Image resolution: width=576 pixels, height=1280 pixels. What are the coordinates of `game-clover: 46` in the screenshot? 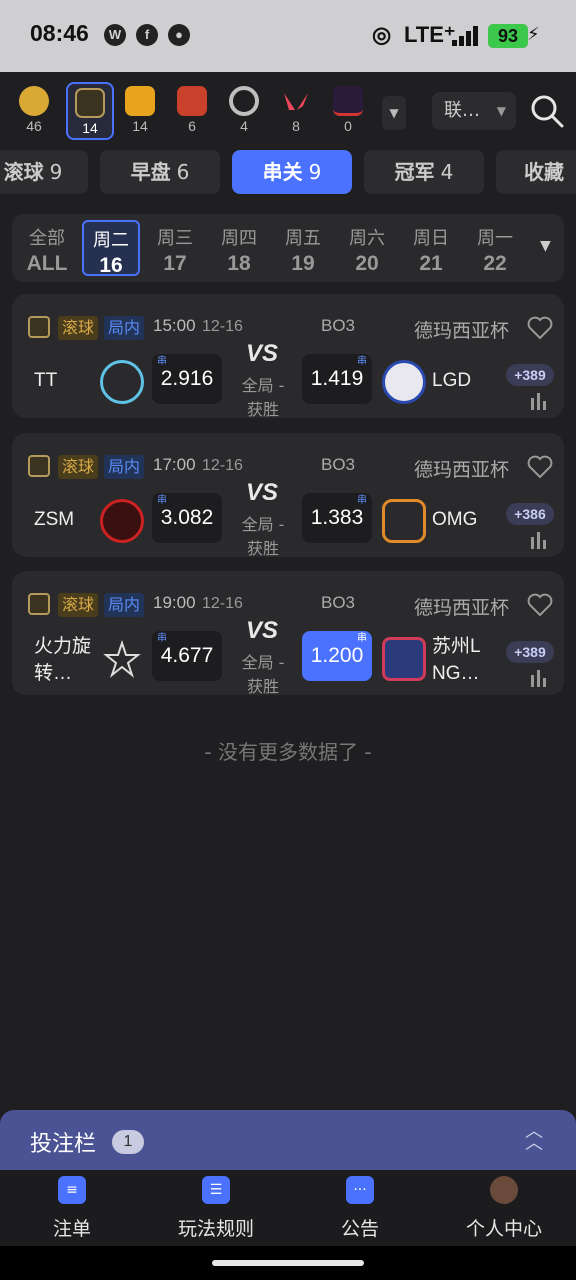 It's located at (34, 111).